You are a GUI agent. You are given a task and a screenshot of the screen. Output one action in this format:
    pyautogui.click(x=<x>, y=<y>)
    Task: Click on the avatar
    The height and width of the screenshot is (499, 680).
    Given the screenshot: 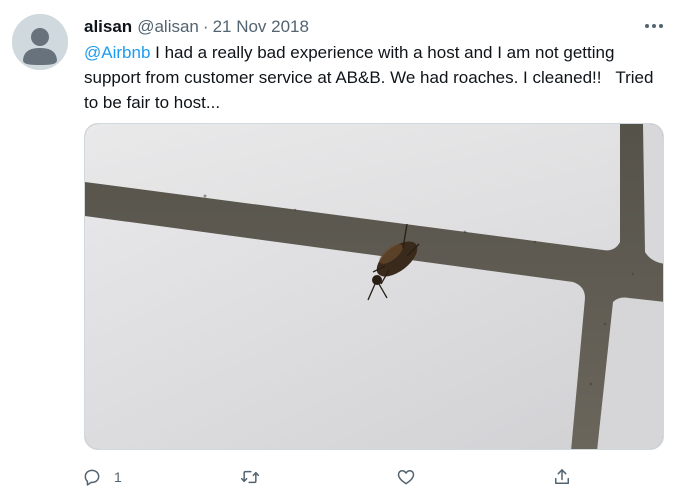 What is the action you would take?
    pyautogui.click(x=40, y=42)
    